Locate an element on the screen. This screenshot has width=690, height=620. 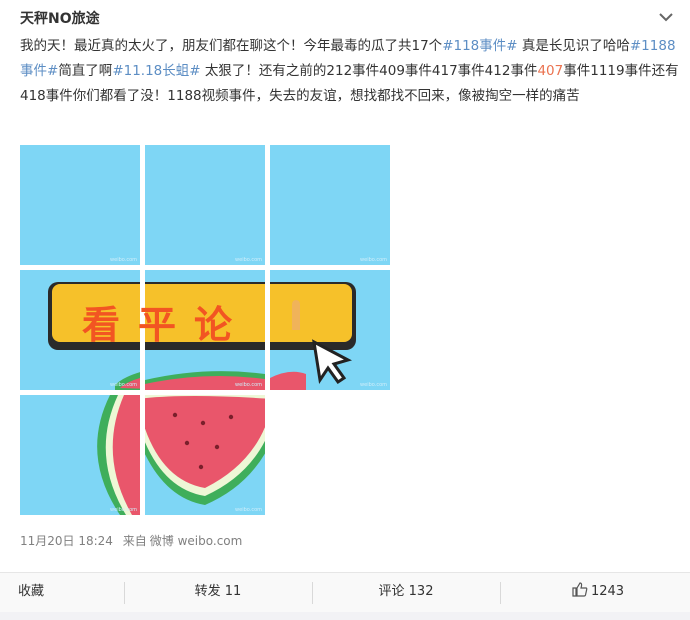
repost-button: 转发 11 is located at coordinates (218, 593).